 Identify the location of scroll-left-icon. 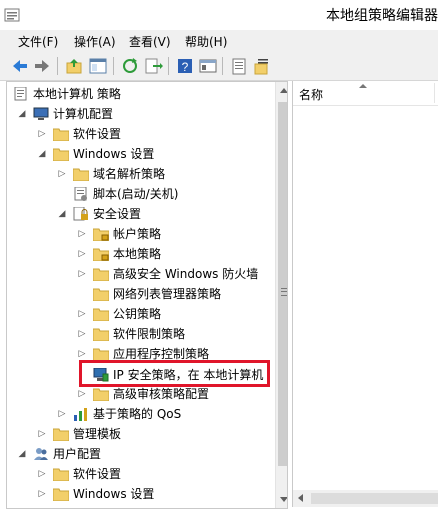
(300, 498).